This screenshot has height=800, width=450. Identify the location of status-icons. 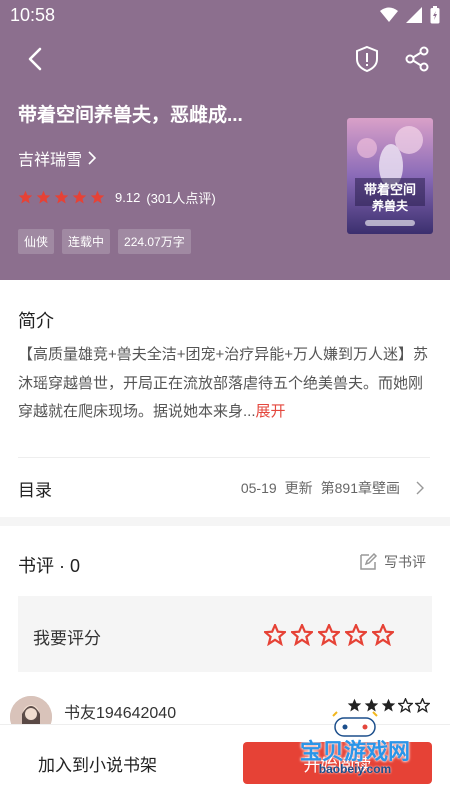
(410, 17).